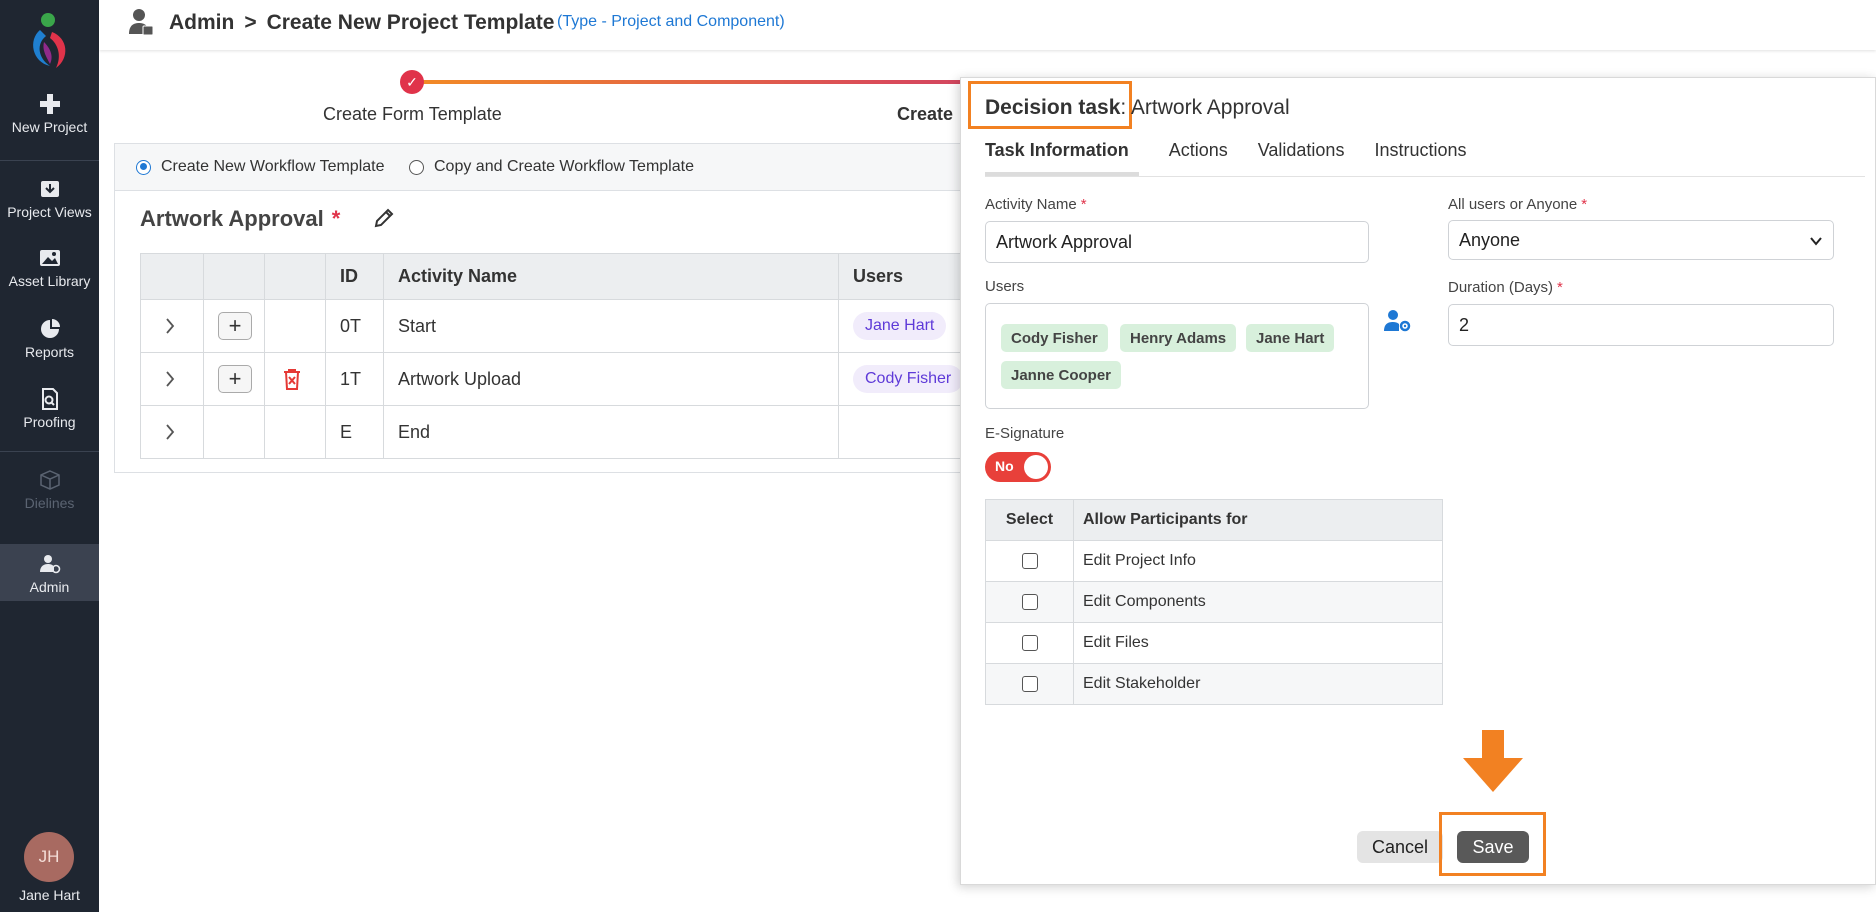 The width and height of the screenshot is (1876, 912). I want to click on workflow-title-text: Artwork Approval, so click(232, 218).